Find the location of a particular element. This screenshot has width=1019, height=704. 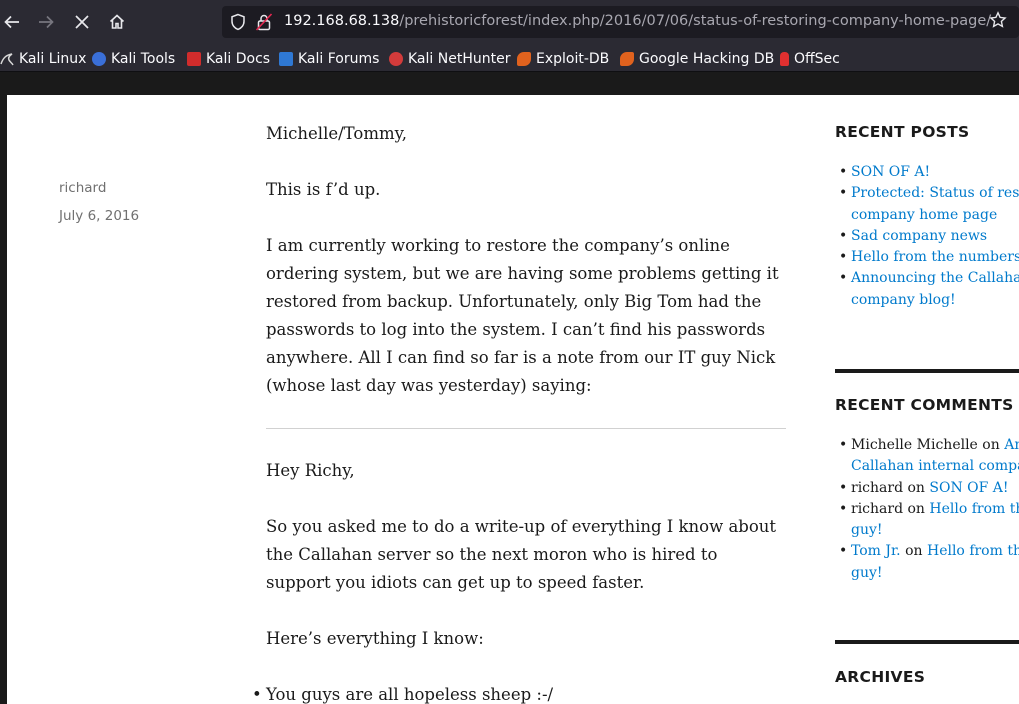

comment-author-link: Tom Jr. is located at coordinates (876, 551).